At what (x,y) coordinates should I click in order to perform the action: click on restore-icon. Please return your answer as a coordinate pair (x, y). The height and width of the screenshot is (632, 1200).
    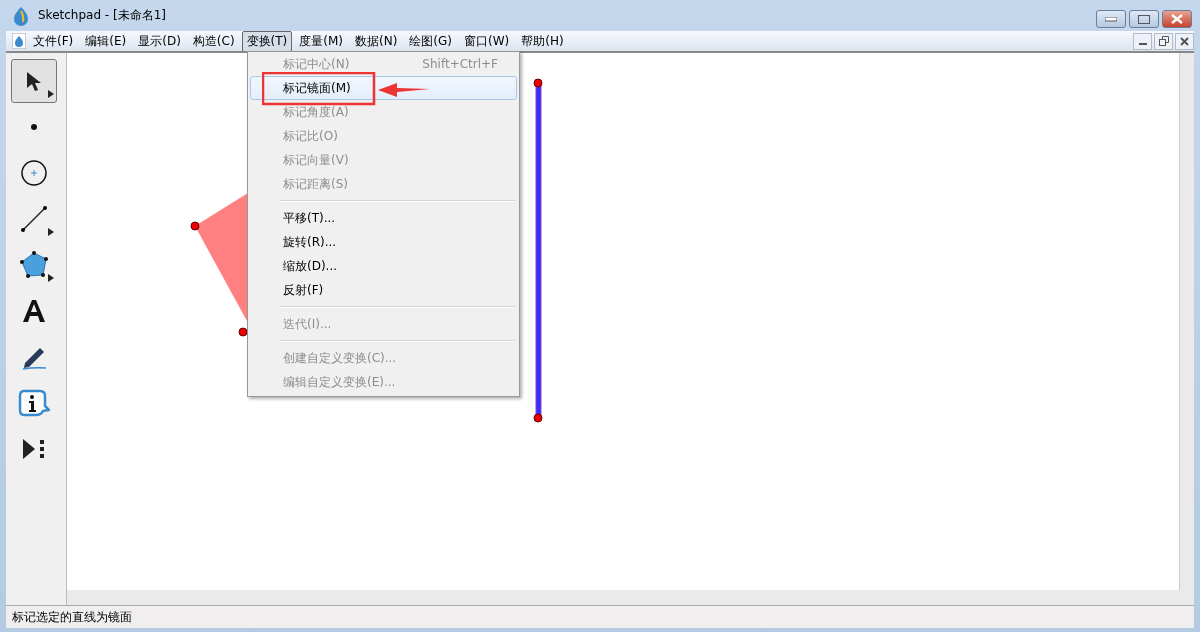
    Looking at the image, I should click on (1163, 41).